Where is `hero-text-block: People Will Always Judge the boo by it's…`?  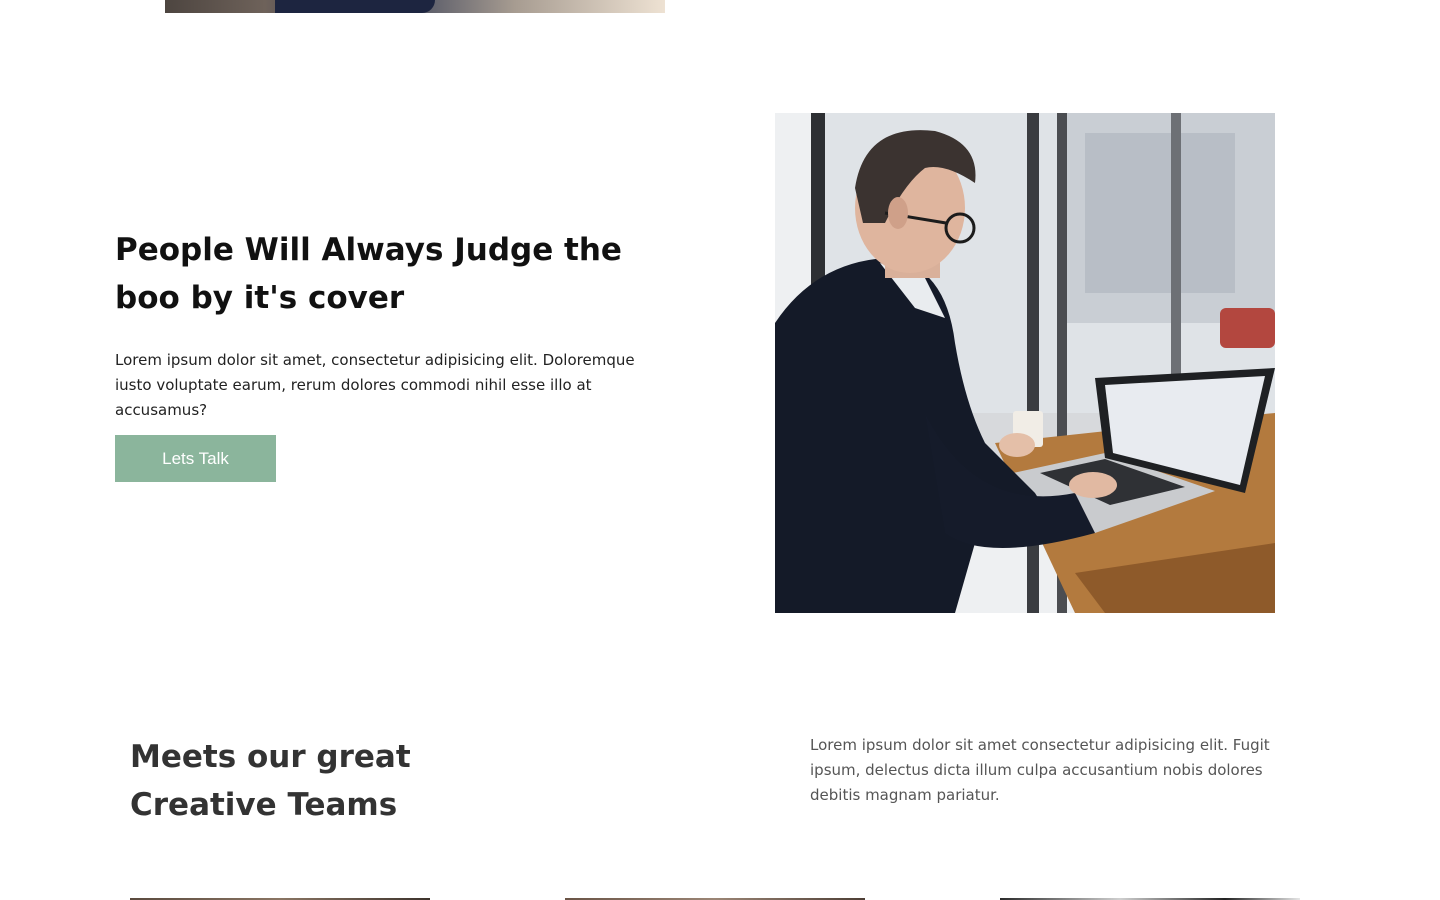
hero-text-block: People Will Always Judge the boo by it's… is located at coordinates (385, 324).